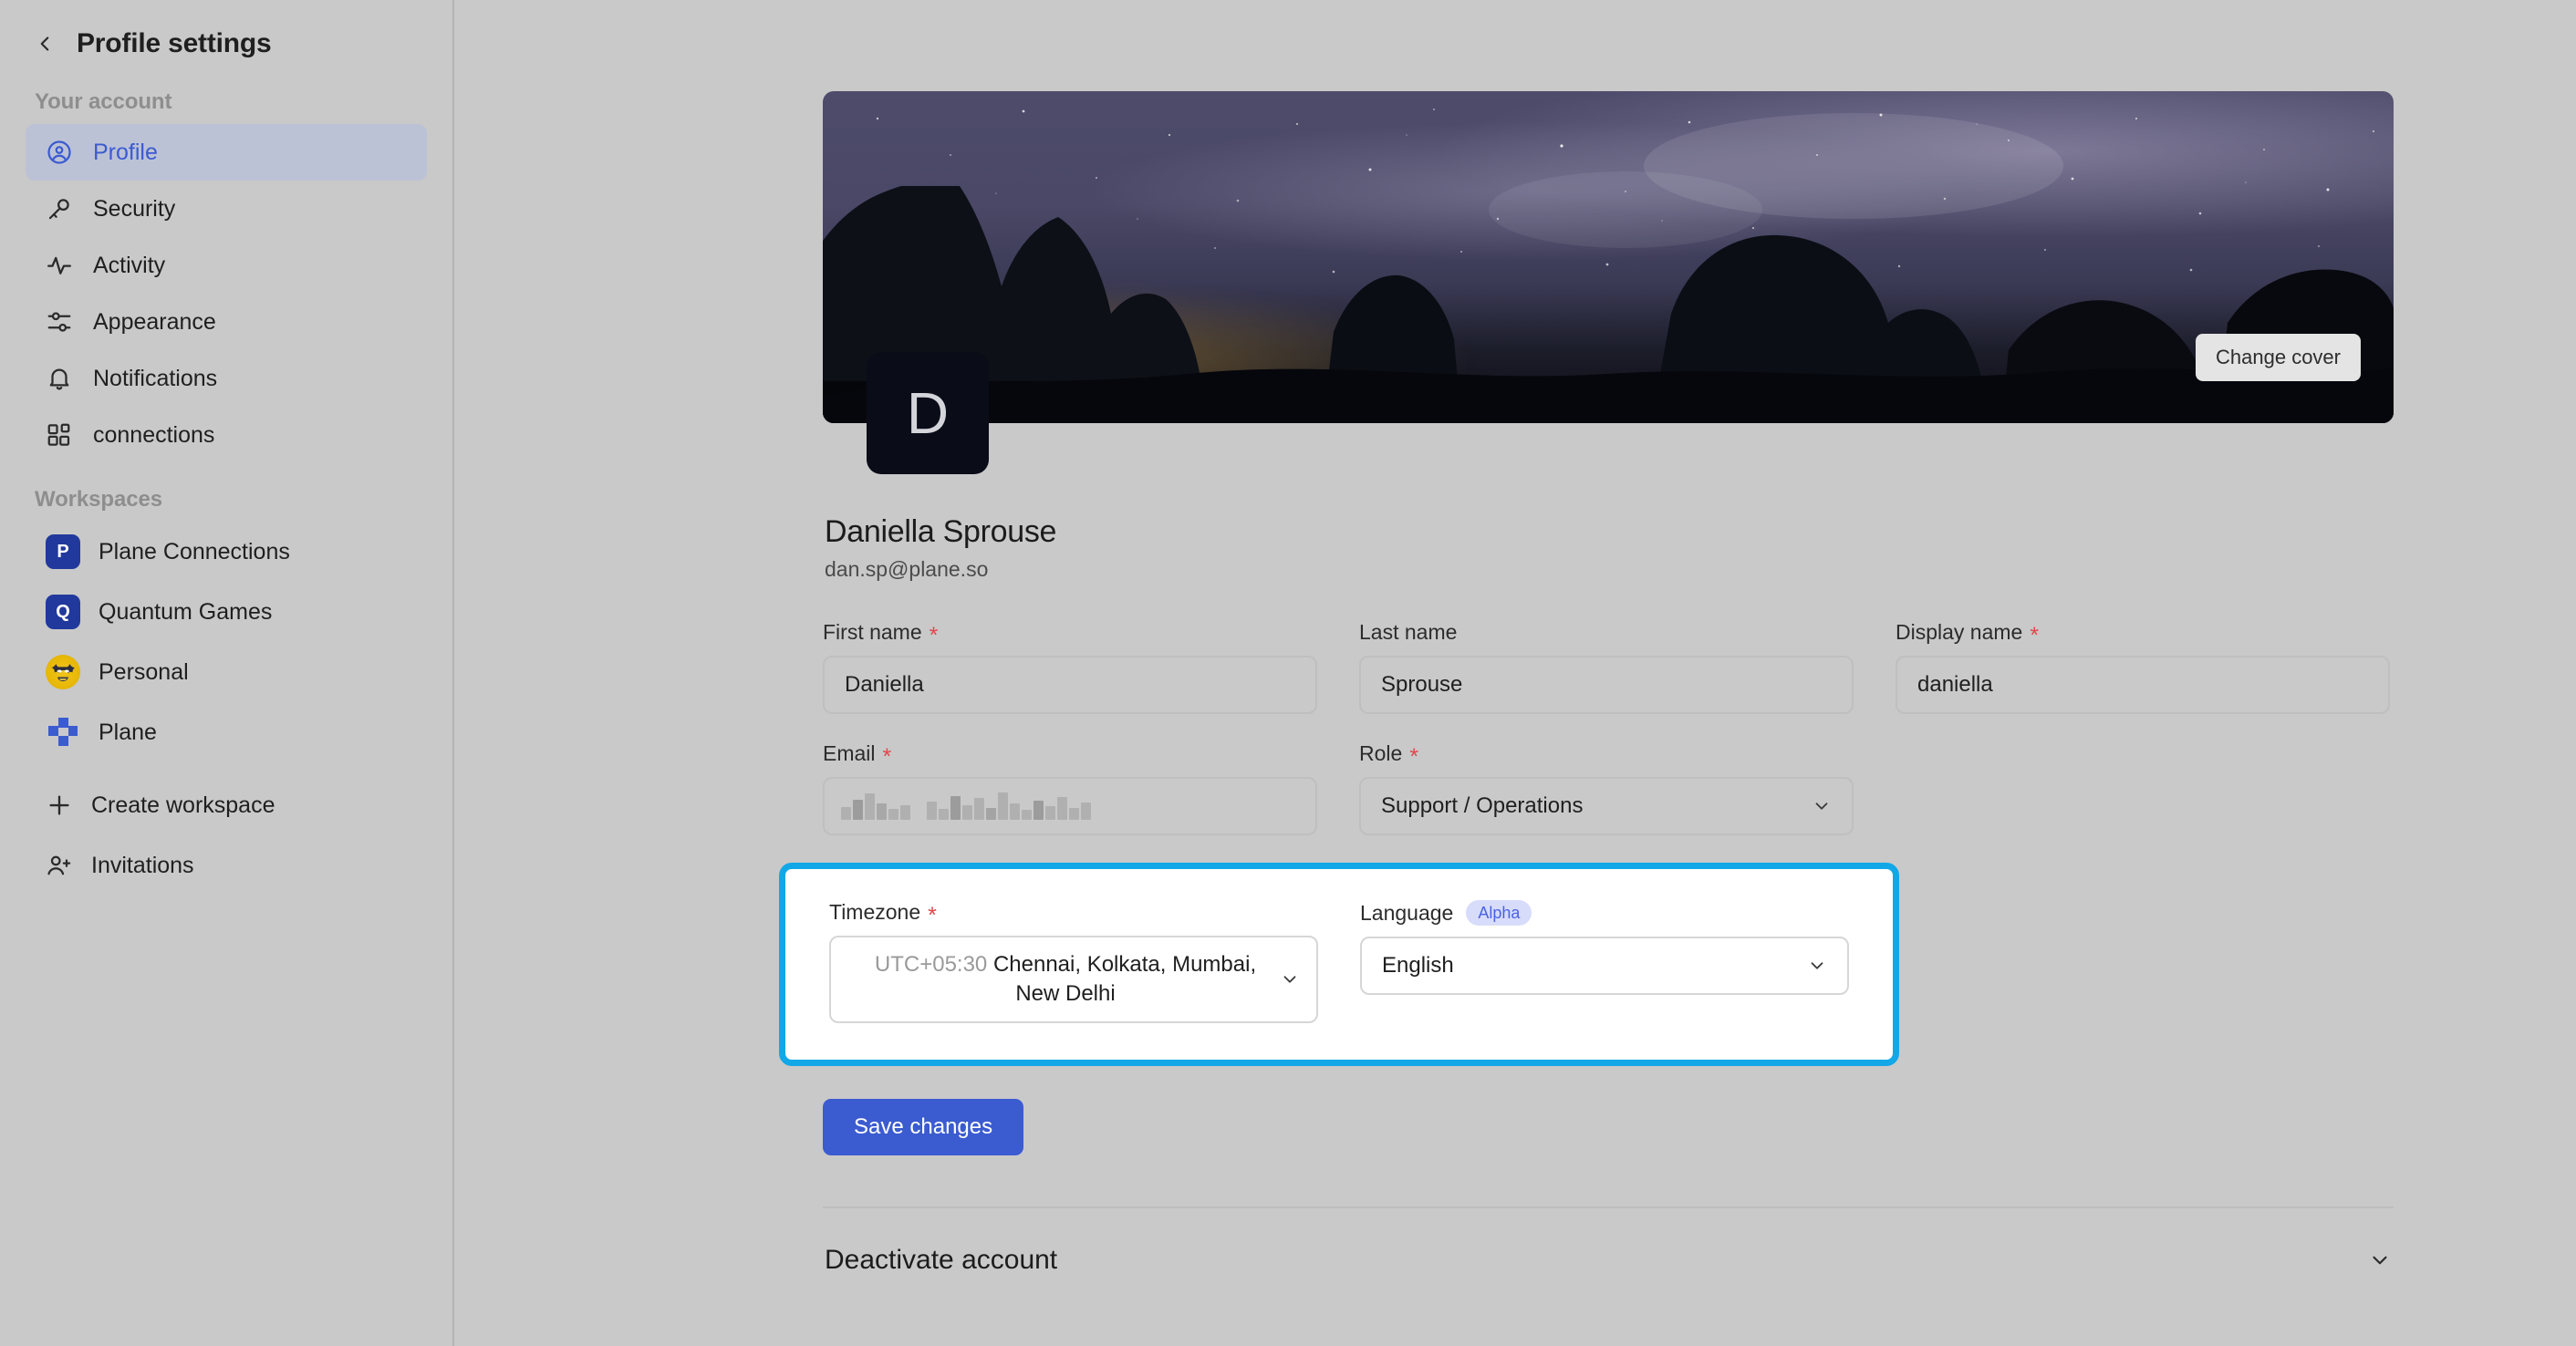 The width and height of the screenshot is (2576, 1346). I want to click on sidebar-item-label: Profile, so click(125, 152).